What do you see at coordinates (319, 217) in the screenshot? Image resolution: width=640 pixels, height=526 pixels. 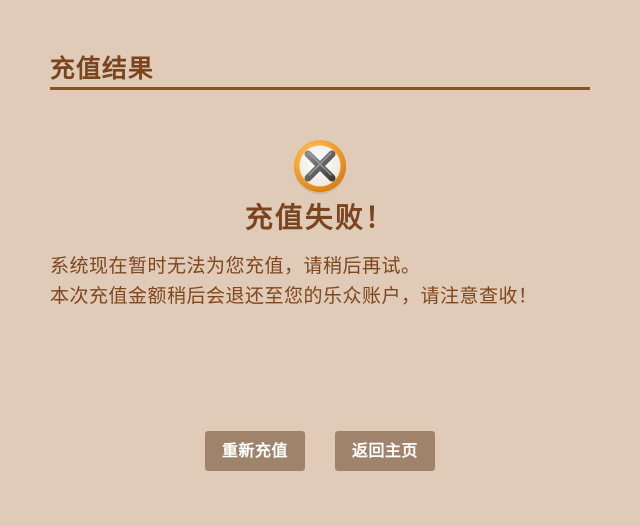 I see `status-heading: 充值失败！` at bounding box center [319, 217].